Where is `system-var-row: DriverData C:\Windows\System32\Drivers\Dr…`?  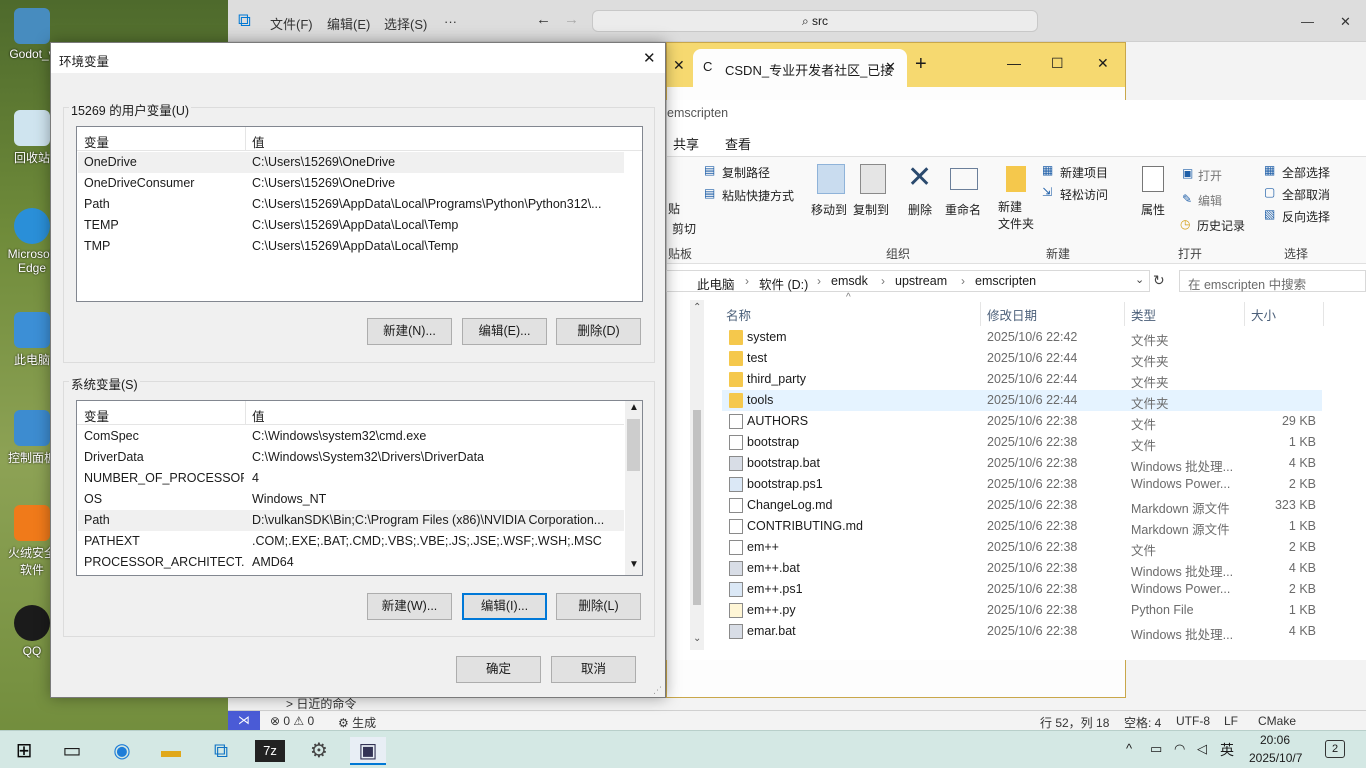 system-var-row: DriverData C:\Windows\System32\Drivers\Dr… is located at coordinates (351, 457).